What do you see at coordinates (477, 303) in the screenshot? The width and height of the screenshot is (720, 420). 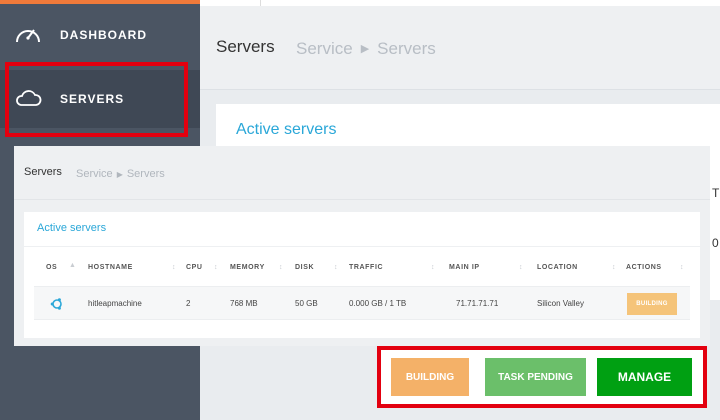 I see `main-ip-cell: 71.71.71.71` at bounding box center [477, 303].